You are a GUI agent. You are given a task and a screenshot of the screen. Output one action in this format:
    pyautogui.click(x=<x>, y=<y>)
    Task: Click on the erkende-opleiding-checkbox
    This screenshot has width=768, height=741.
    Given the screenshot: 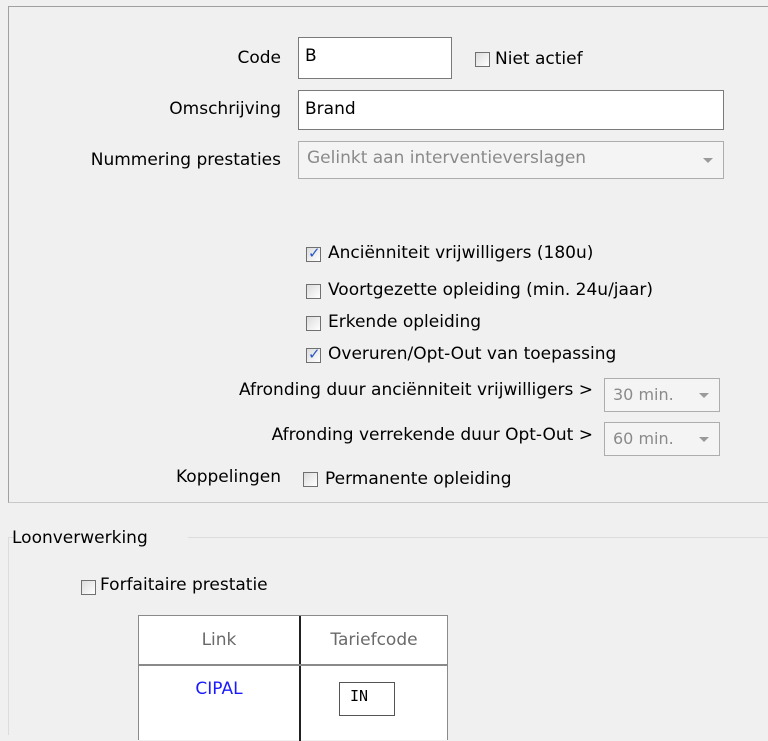 What is the action you would take?
    pyautogui.click(x=313, y=323)
    